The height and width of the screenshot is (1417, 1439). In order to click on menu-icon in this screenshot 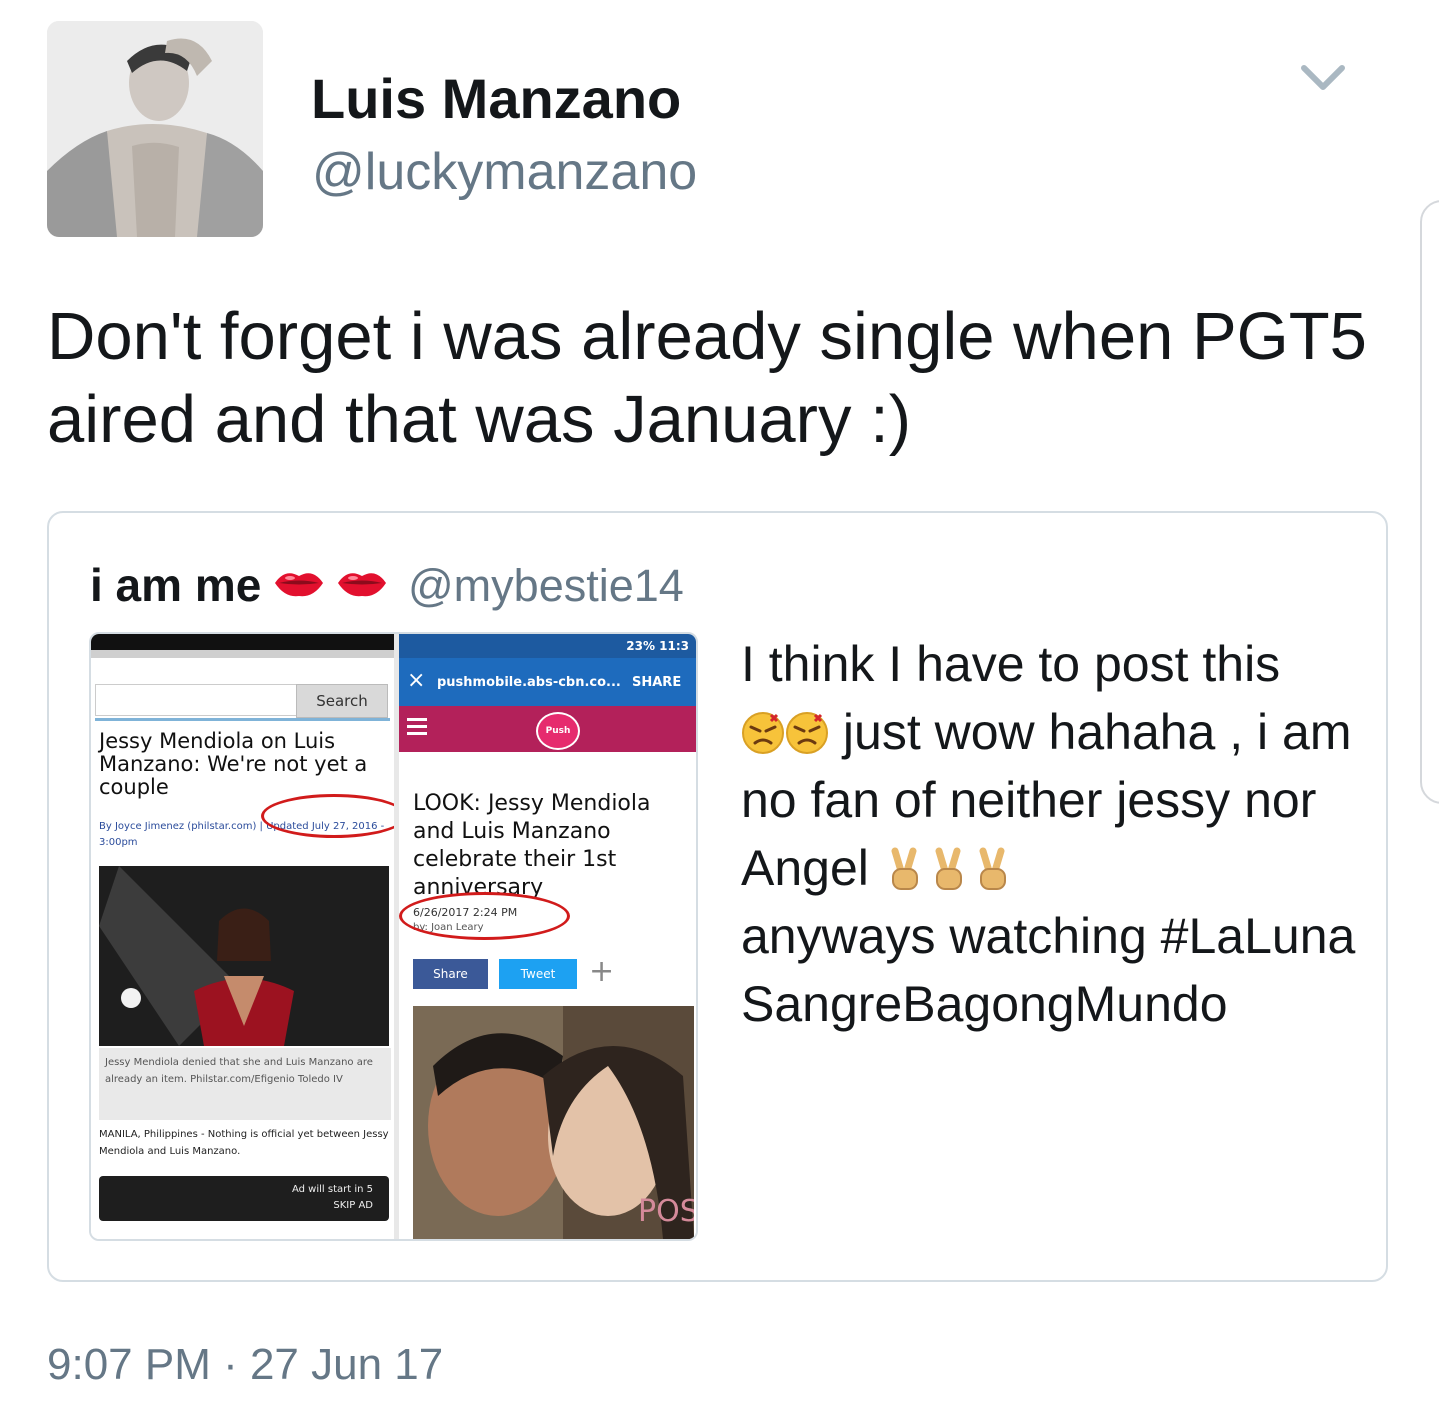, I will do `click(417, 719)`.